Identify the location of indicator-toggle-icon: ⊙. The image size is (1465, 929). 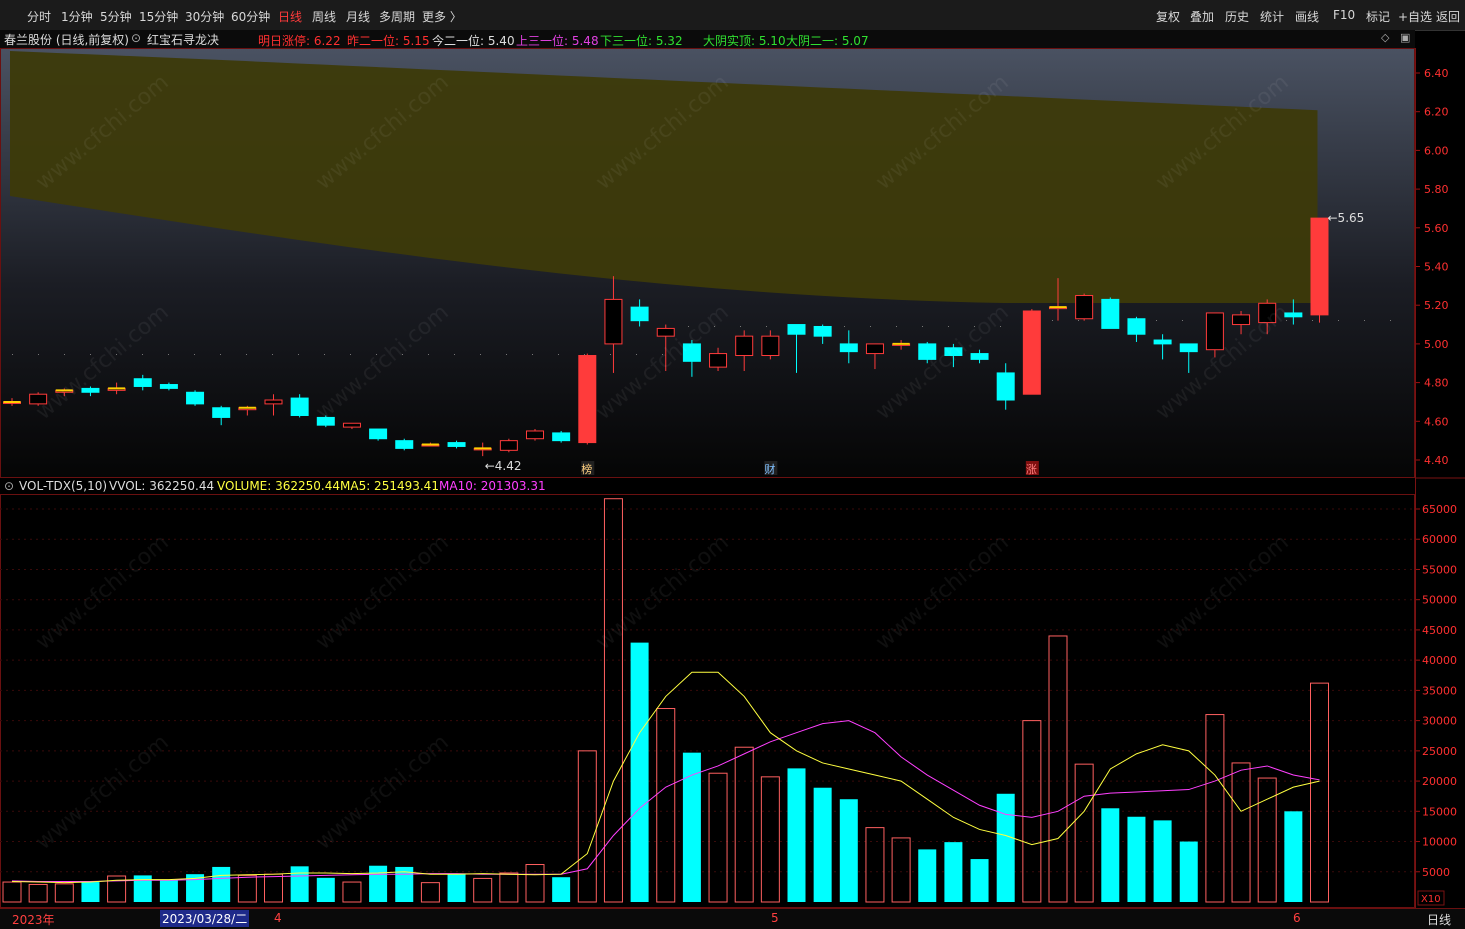
(136, 38).